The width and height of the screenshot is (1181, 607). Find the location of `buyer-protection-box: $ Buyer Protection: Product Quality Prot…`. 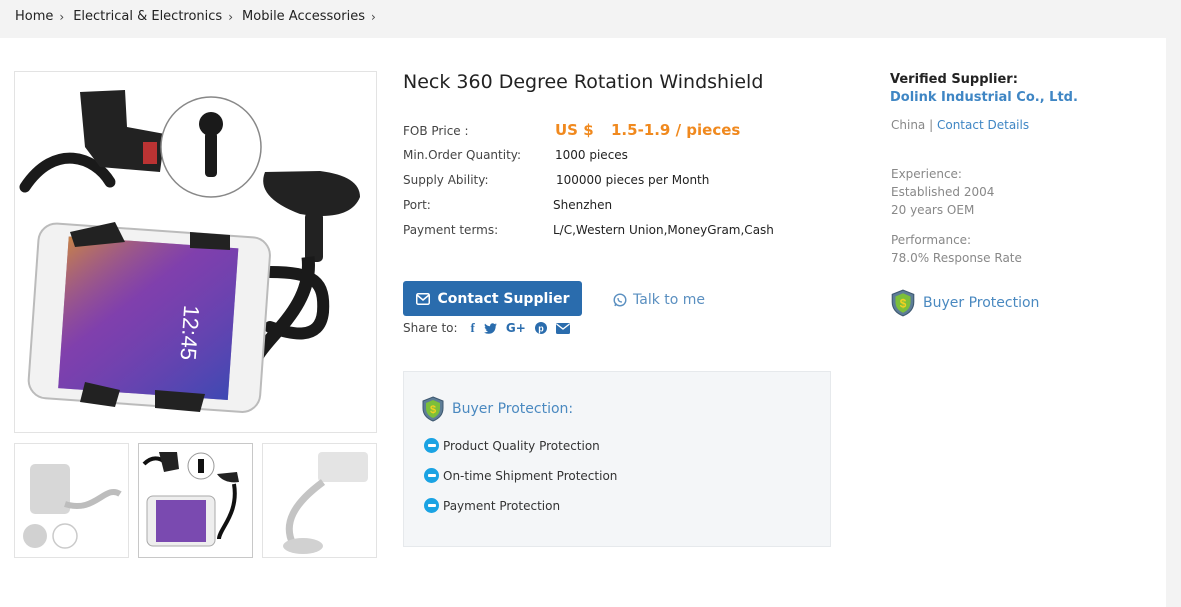

buyer-protection-box: $ Buyer Protection: Product Quality Prot… is located at coordinates (617, 459).